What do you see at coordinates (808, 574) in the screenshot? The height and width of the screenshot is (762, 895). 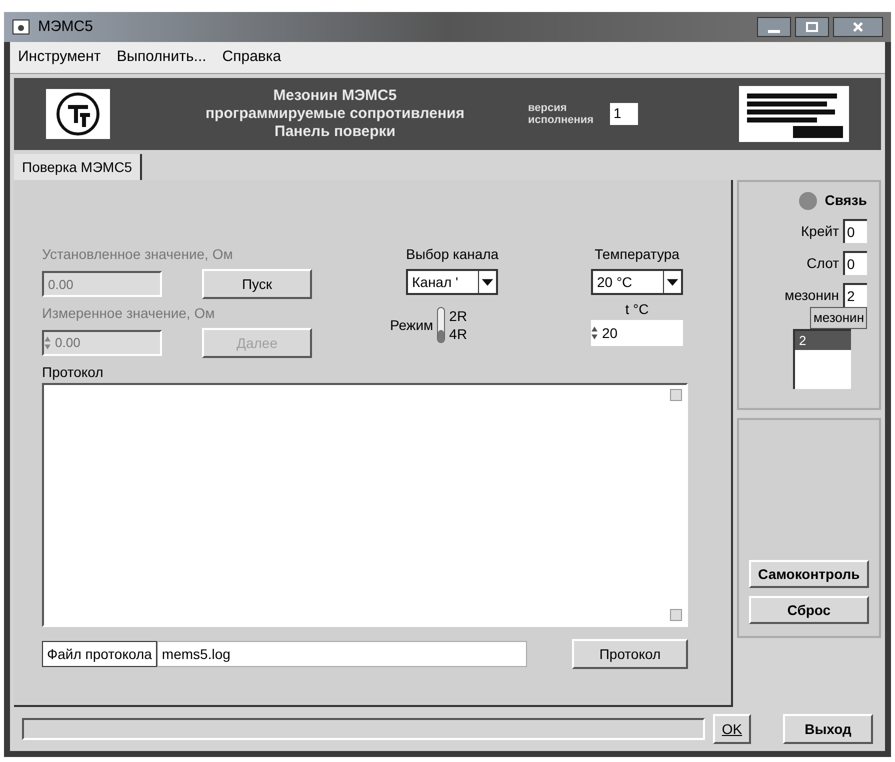 I see `side-button: Самоконтроль` at bounding box center [808, 574].